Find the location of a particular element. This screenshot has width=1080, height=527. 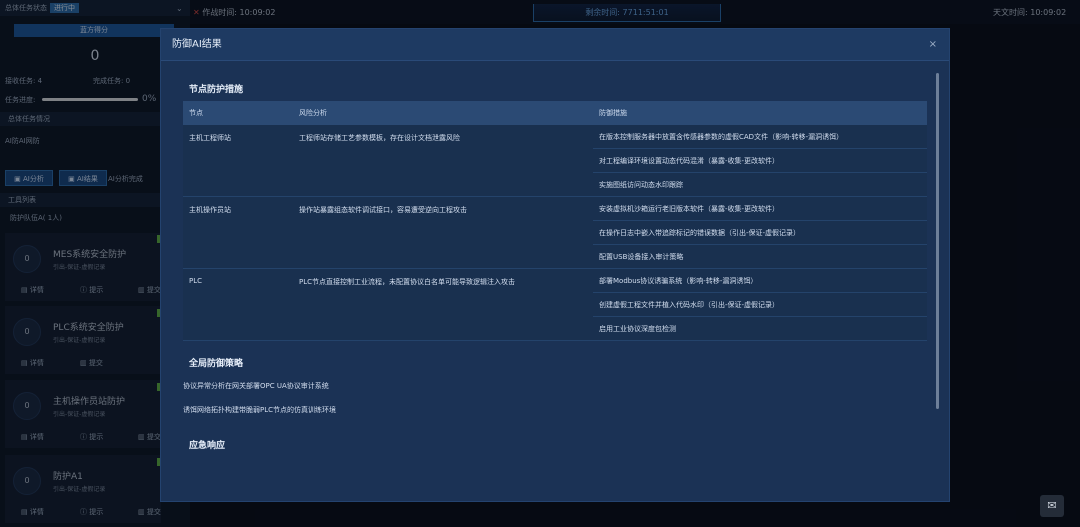

global-strategy-item: 诱饵网络拓扑构建带脆弱PLC节点的仿真训练环境 is located at coordinates (260, 410).